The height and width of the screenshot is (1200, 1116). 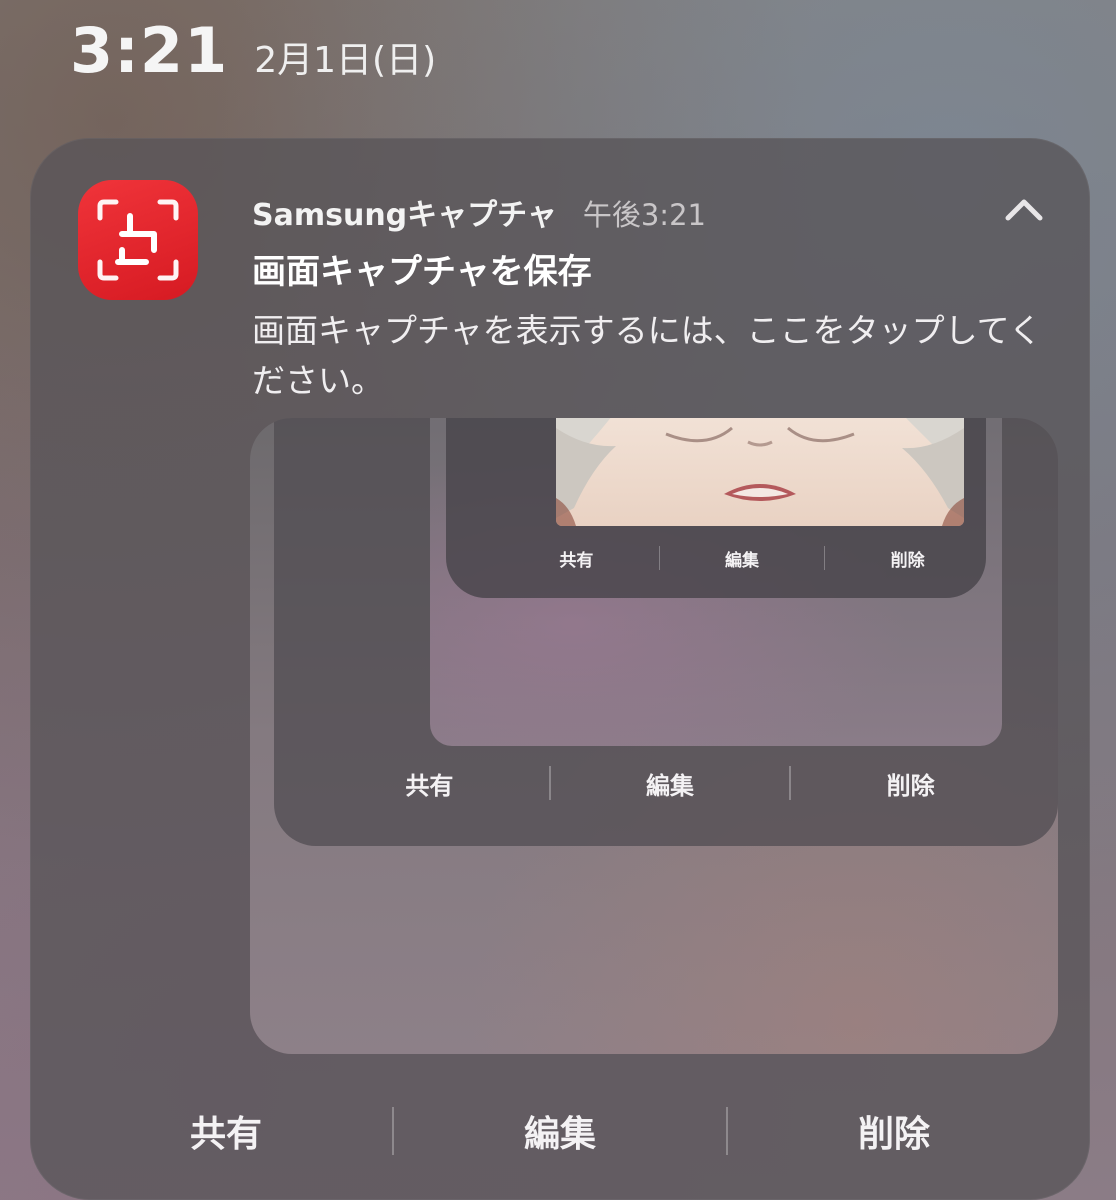 I want to click on app-name: Samsungキャプチャ, so click(x=404, y=215).